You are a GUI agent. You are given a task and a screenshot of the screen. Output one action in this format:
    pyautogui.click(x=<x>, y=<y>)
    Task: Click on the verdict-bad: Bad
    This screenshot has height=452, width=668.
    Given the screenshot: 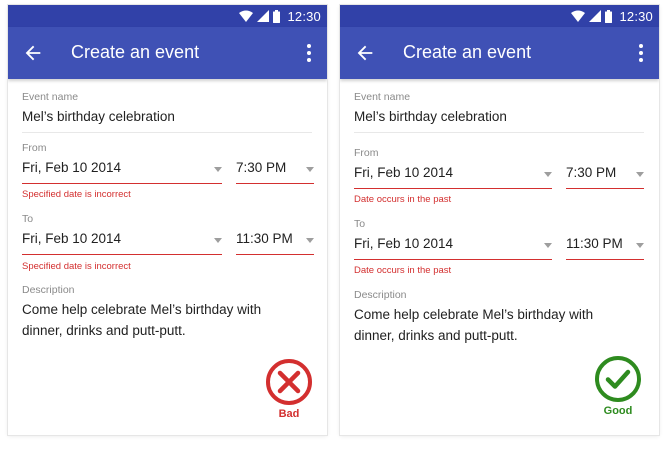 What is the action you would take?
    pyautogui.click(x=289, y=389)
    